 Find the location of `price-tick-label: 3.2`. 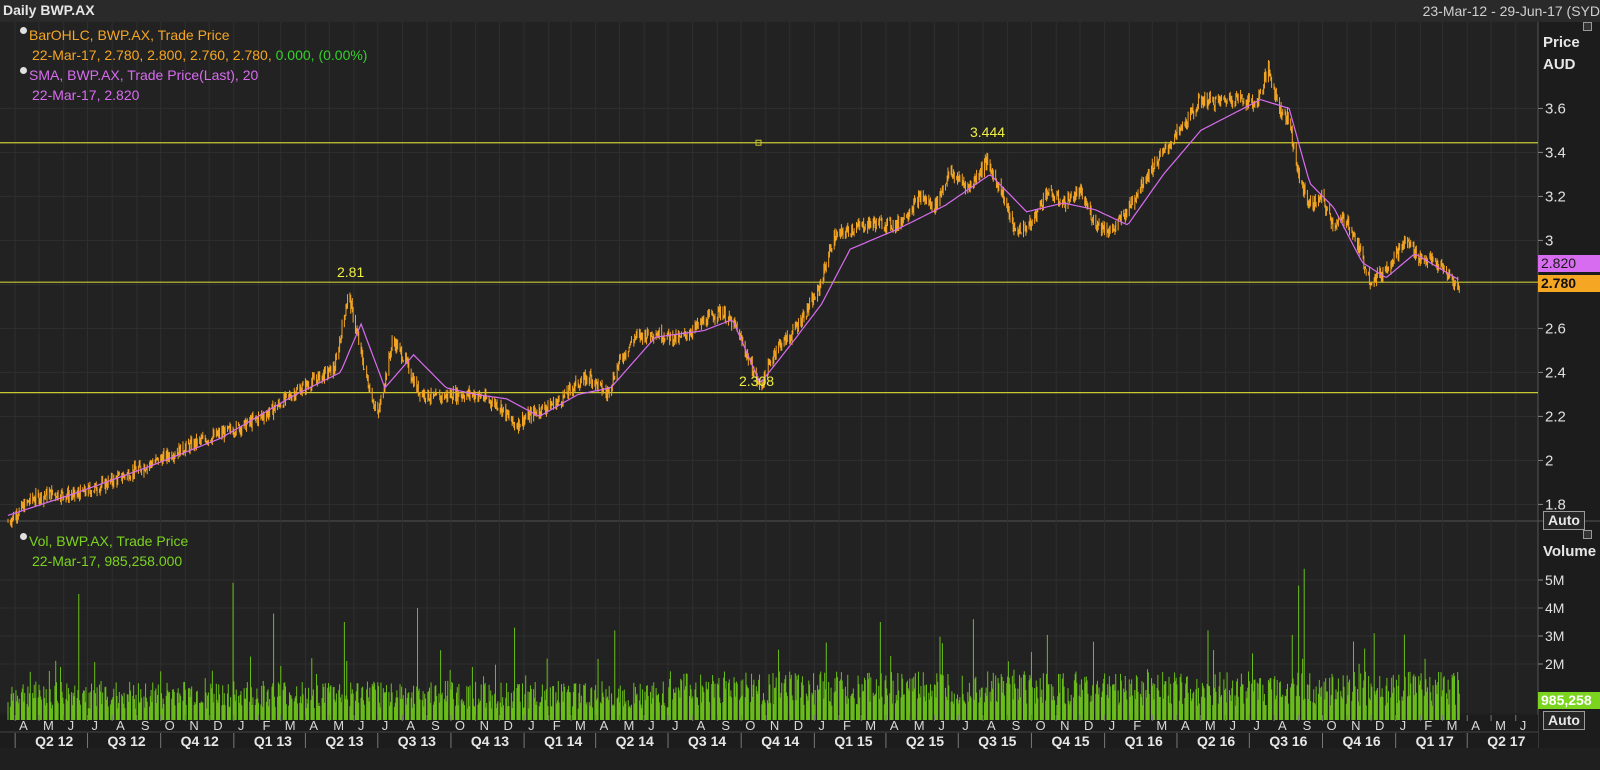

price-tick-label: 3.2 is located at coordinates (1555, 196).